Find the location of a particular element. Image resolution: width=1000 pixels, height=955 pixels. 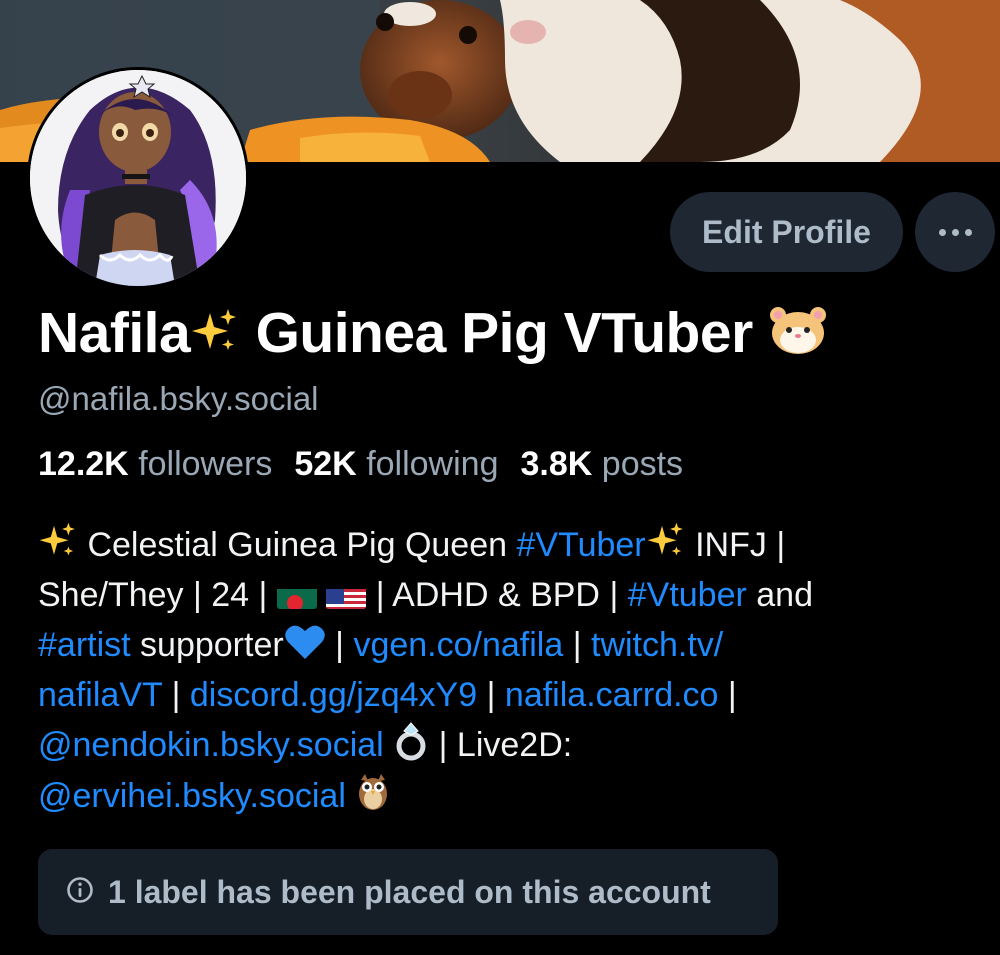

display-name: Nafila Guinea Pig VTuber is located at coordinates (433, 335).